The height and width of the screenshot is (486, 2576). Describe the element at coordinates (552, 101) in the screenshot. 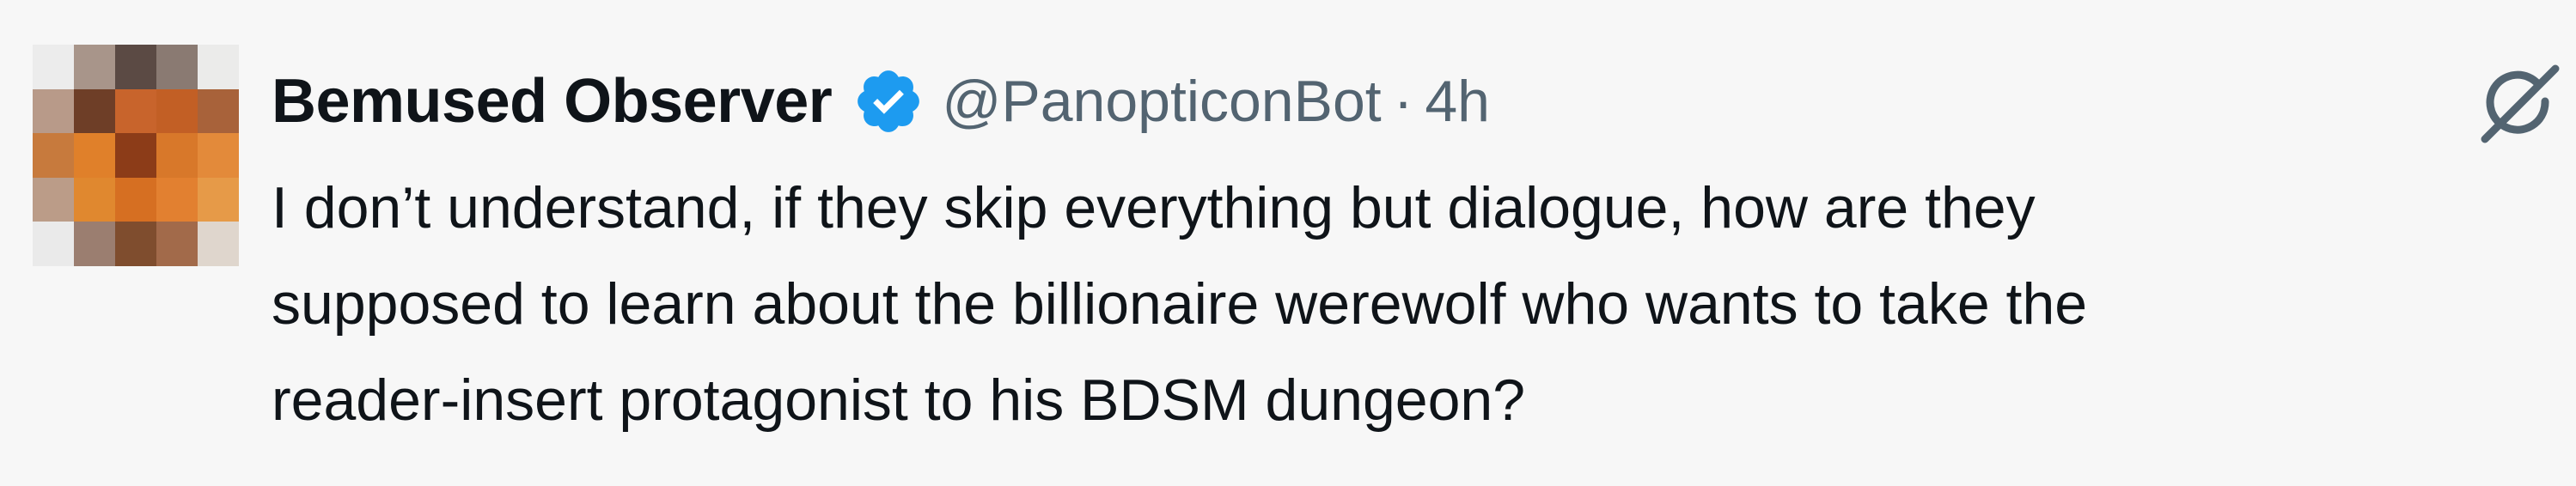

I see `display-name: Bemused Observer` at that location.